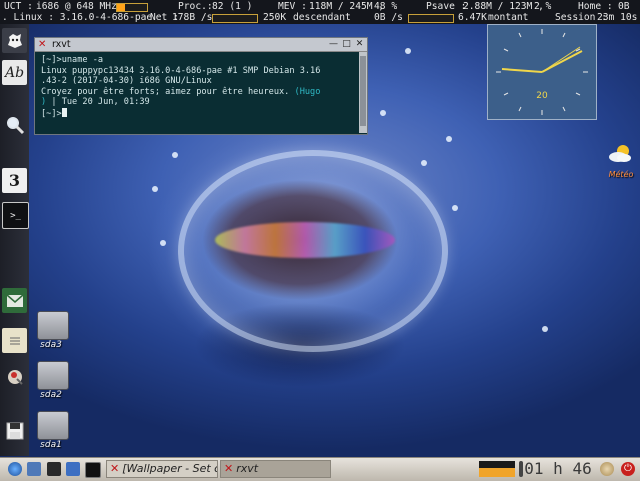  Describe the element at coordinates (14, 376) in the screenshot. I see `paint-icon` at that location.